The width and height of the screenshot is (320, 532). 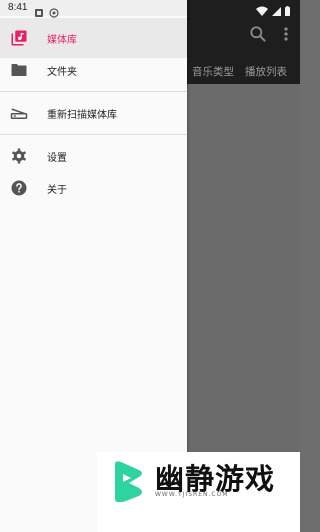 What do you see at coordinates (262, 11) in the screenshot?
I see `wifi-icon` at bounding box center [262, 11].